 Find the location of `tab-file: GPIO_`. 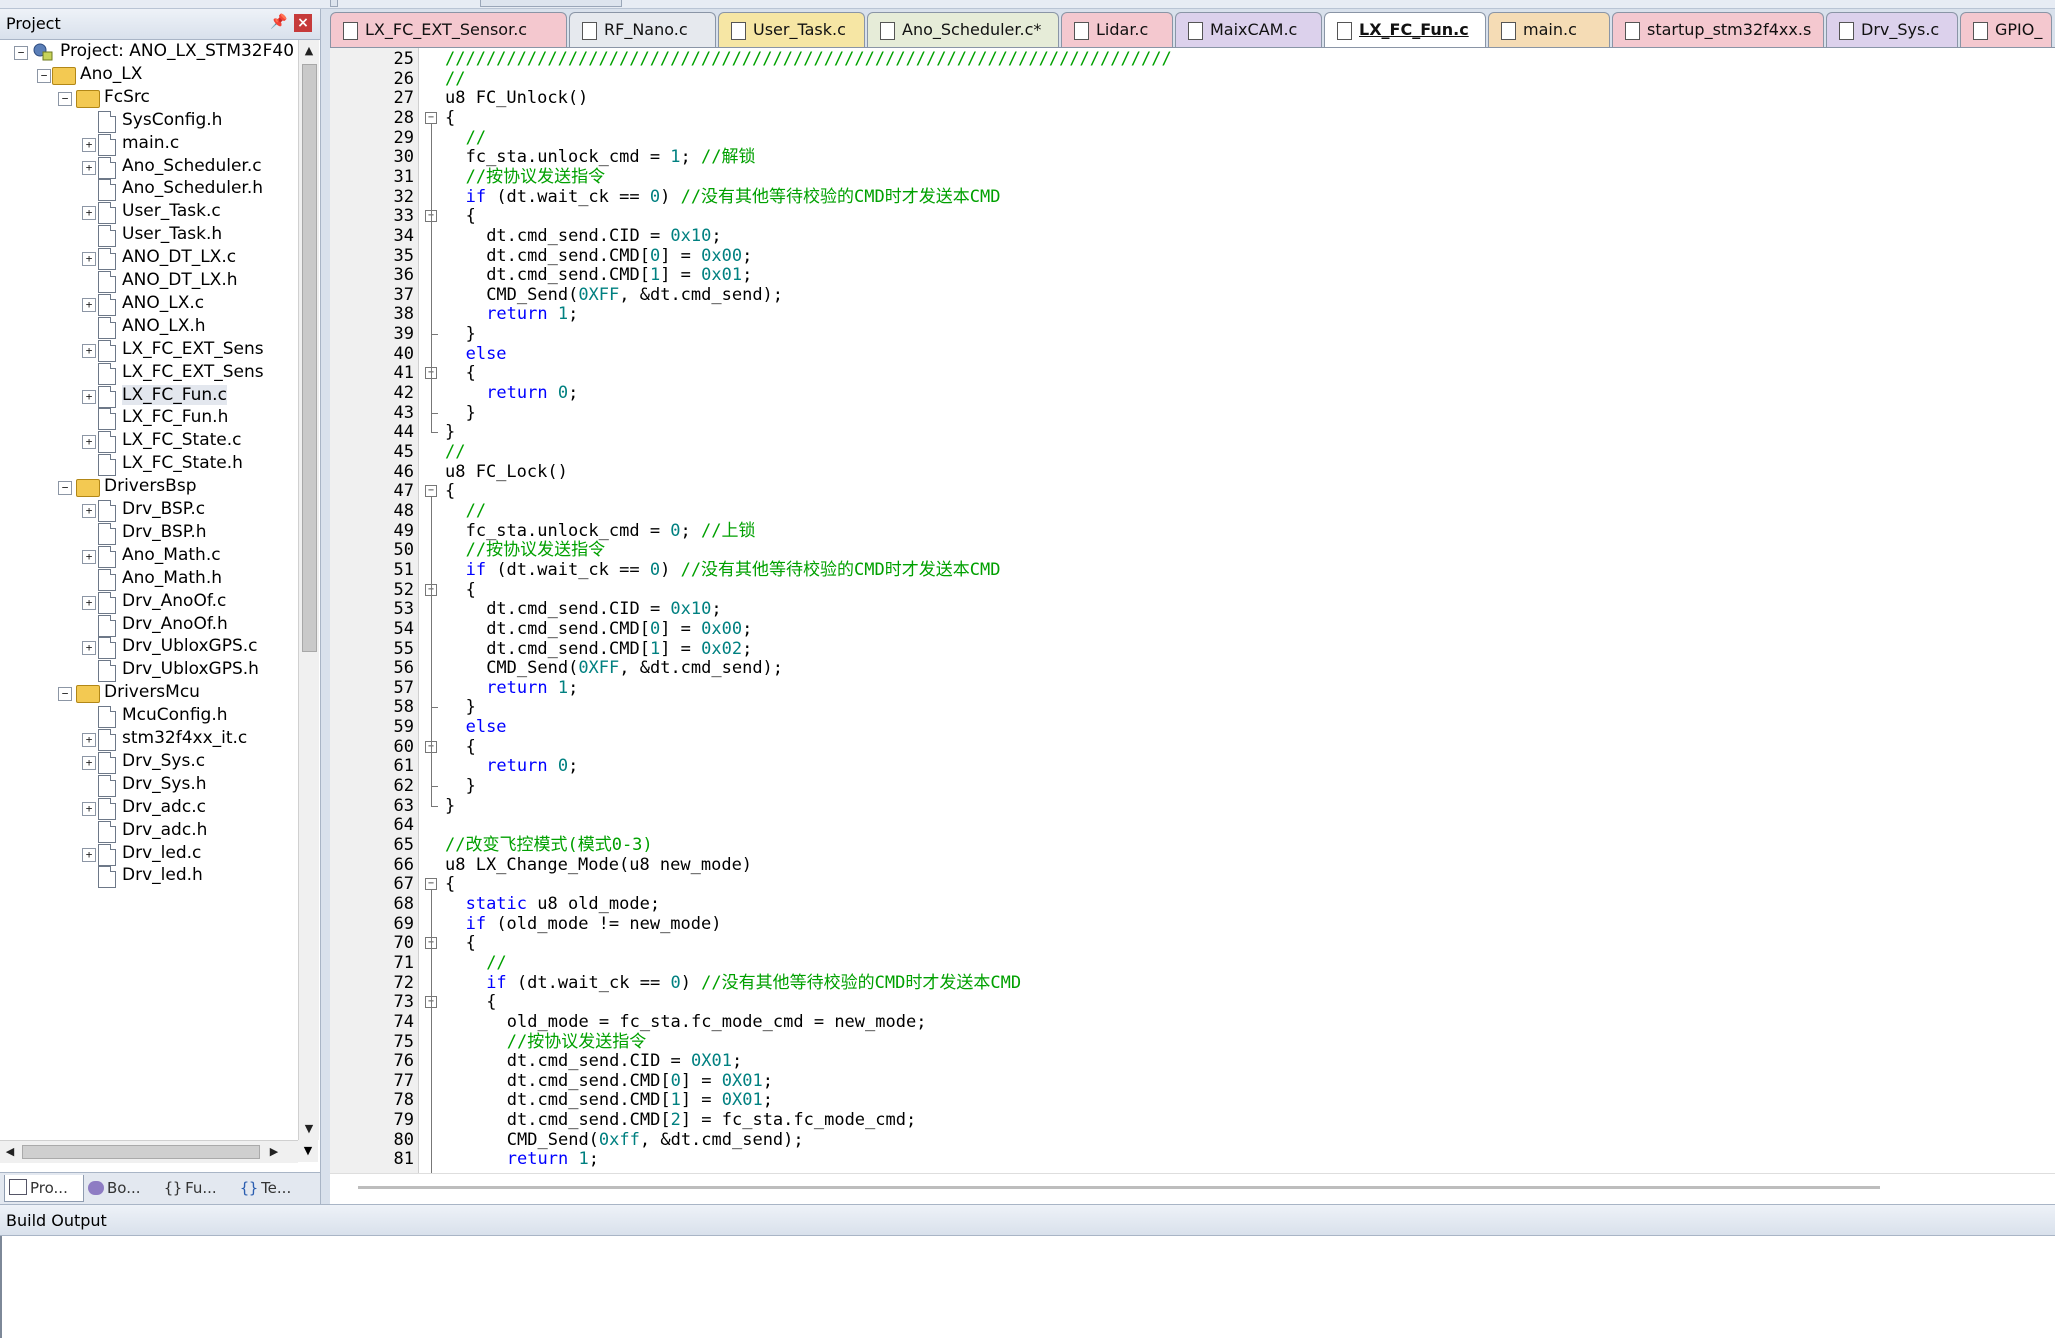

tab-file: GPIO_ is located at coordinates (2006, 29).